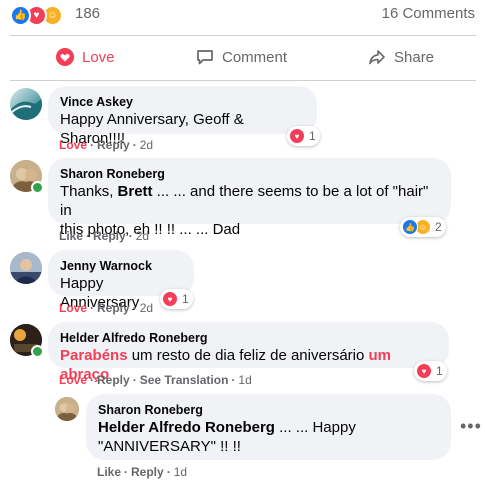 The image size is (485, 483). What do you see at coordinates (255, 57) in the screenshot?
I see `comment-button-label: Comment` at bounding box center [255, 57].